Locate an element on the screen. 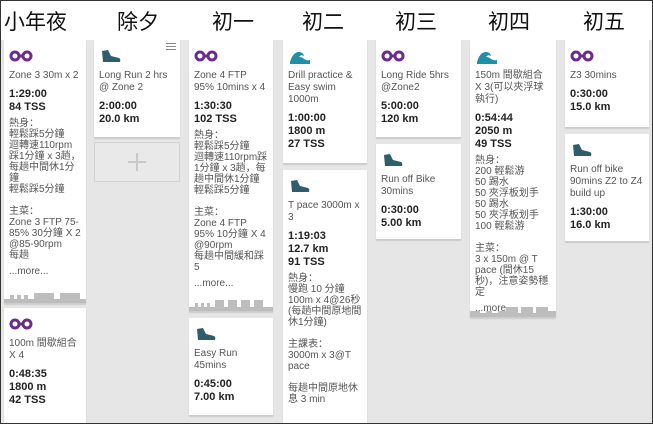  add-workout-slot is located at coordinates (137, 162).